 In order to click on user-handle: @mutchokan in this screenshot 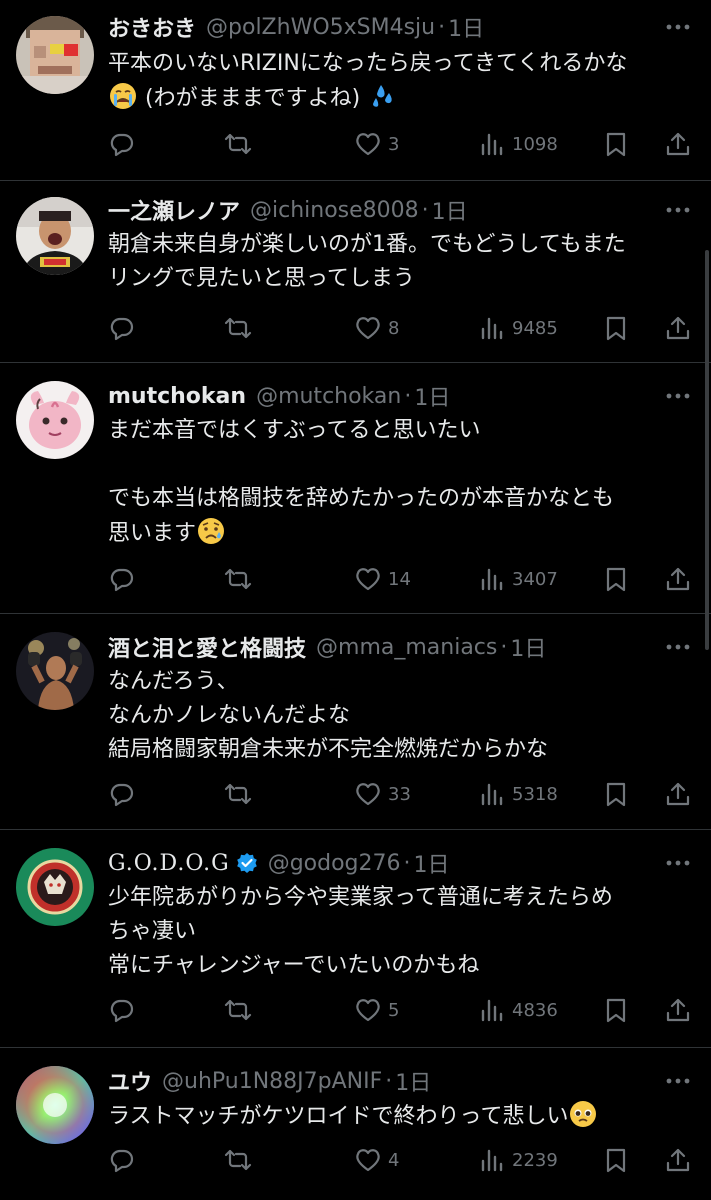, I will do `click(328, 396)`.